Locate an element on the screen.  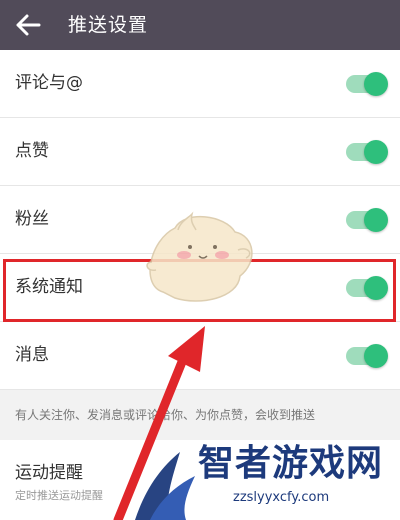
setting-row-likes: 点赞 is located at coordinates (200, 152).